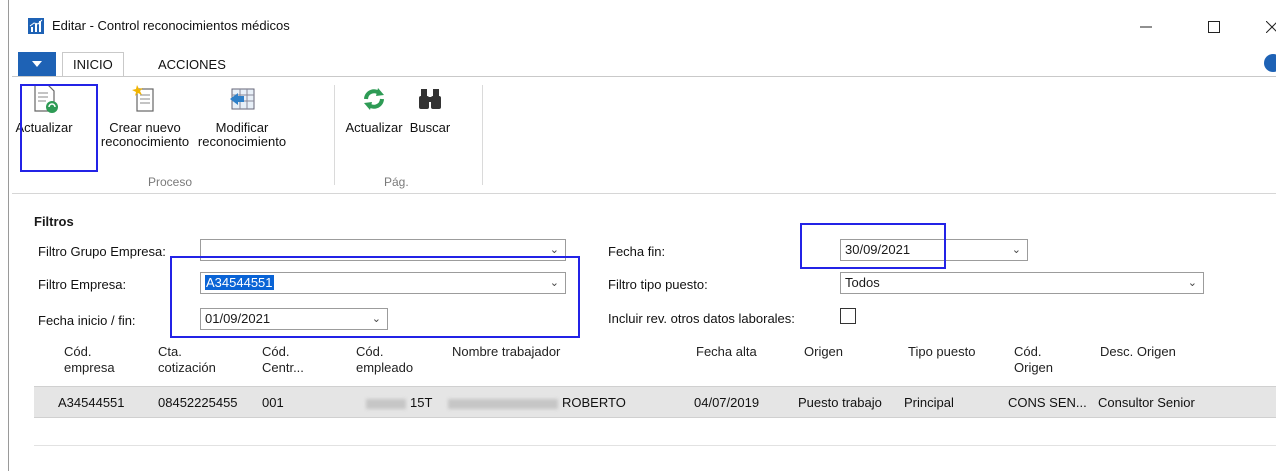  Describe the element at coordinates (54, 221) in the screenshot. I see `filters-title: Filtros` at that location.